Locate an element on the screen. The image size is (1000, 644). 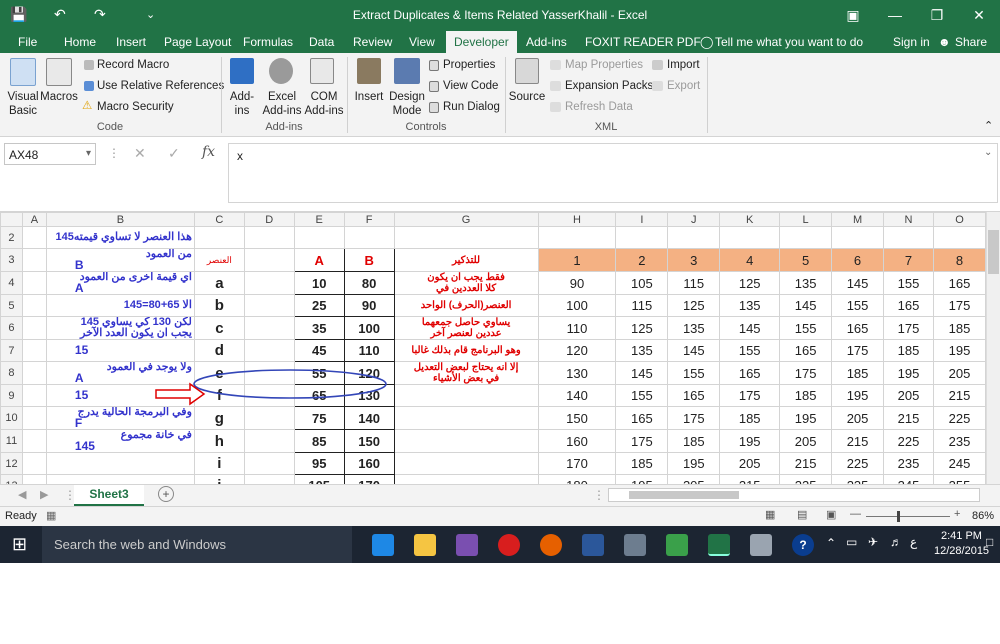
matrix-cell: 155 is located at coordinates (642, 395).